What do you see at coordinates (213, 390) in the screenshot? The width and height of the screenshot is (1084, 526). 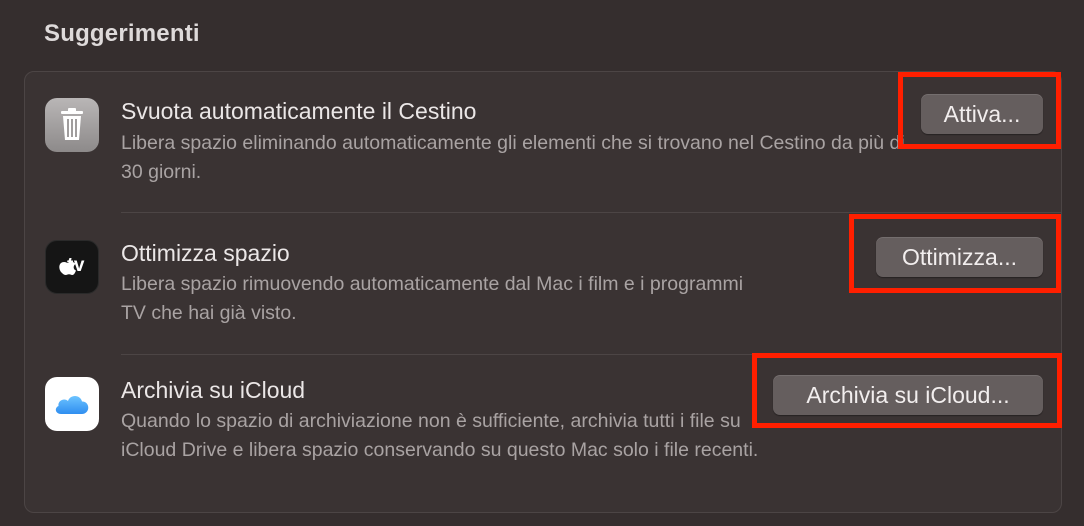 I see `suggestion-title: Archivia su iCloud` at bounding box center [213, 390].